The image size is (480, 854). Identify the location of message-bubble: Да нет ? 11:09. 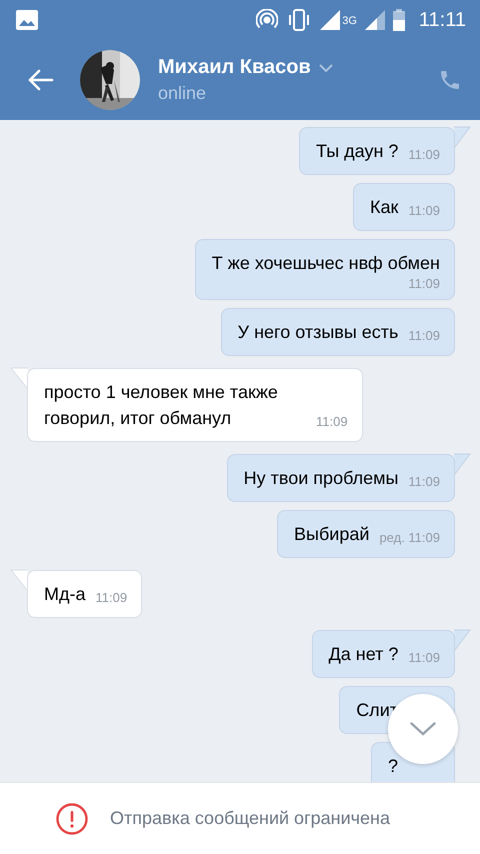
(383, 654).